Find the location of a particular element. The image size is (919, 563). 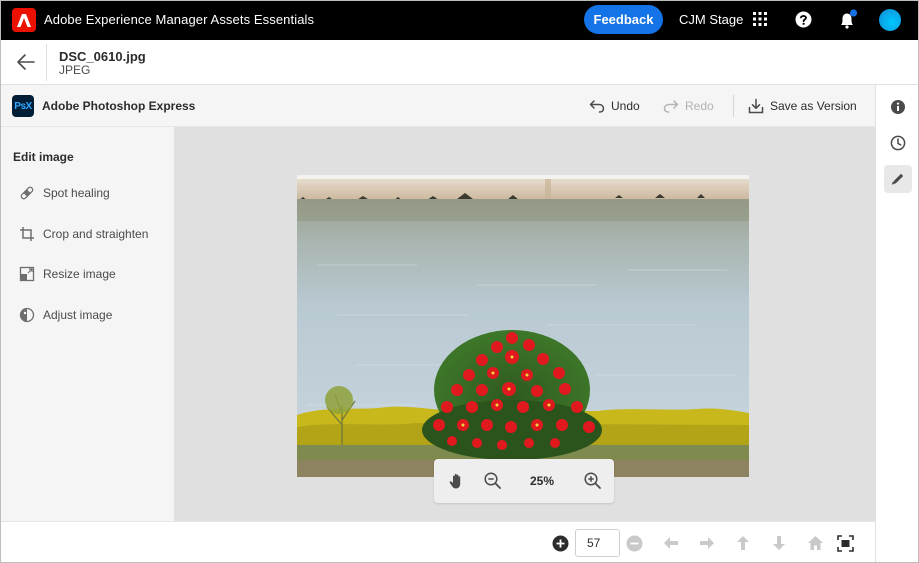

tool-label: Spot healing is located at coordinates (76, 193).